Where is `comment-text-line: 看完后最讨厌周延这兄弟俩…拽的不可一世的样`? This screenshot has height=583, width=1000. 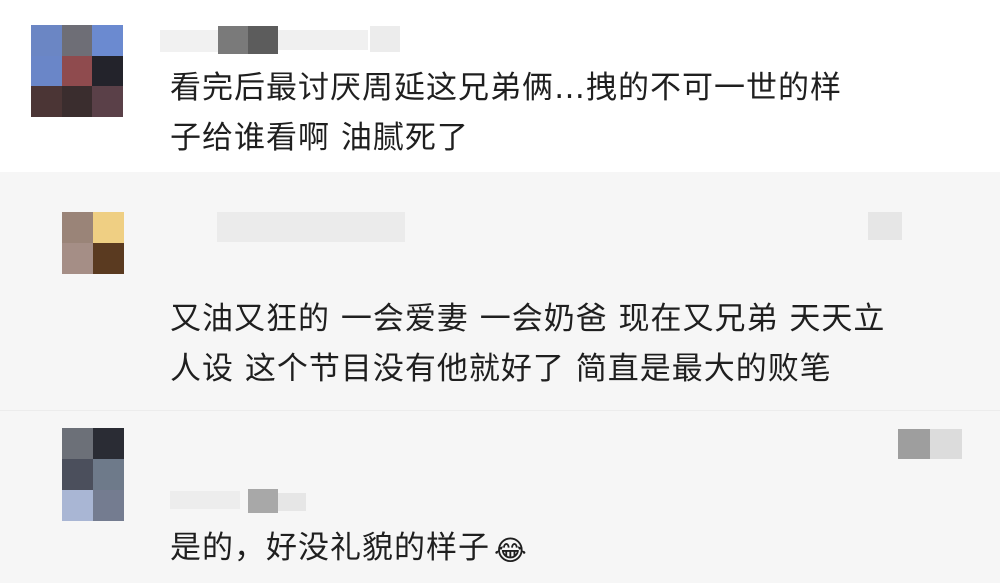 comment-text-line: 看完后最讨厌周延这兄弟俩…拽的不可一世的样 is located at coordinates (506, 88).